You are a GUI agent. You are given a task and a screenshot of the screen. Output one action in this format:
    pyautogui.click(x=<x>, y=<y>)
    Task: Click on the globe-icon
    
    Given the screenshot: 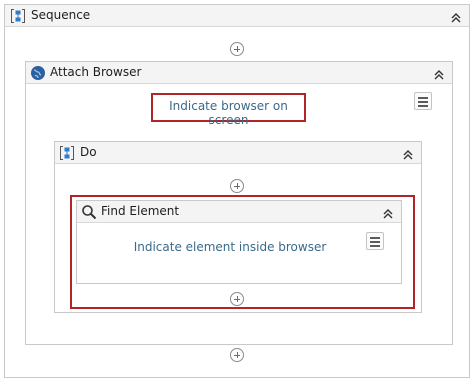 What is the action you would take?
    pyautogui.click(x=38, y=73)
    